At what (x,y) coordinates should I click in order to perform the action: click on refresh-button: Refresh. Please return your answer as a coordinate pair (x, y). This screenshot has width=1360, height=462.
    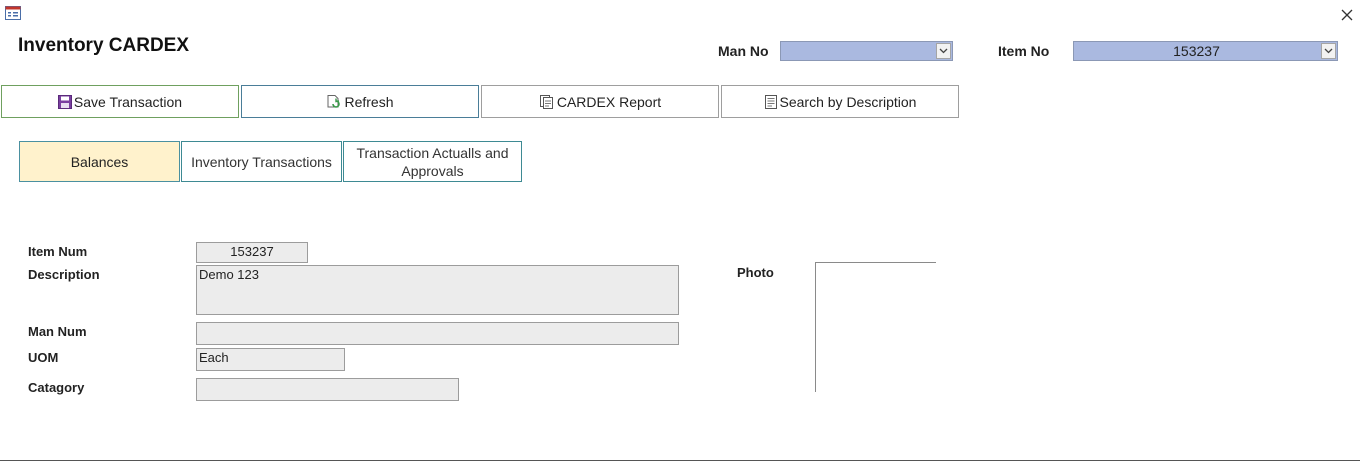
    Looking at the image, I should click on (360, 101).